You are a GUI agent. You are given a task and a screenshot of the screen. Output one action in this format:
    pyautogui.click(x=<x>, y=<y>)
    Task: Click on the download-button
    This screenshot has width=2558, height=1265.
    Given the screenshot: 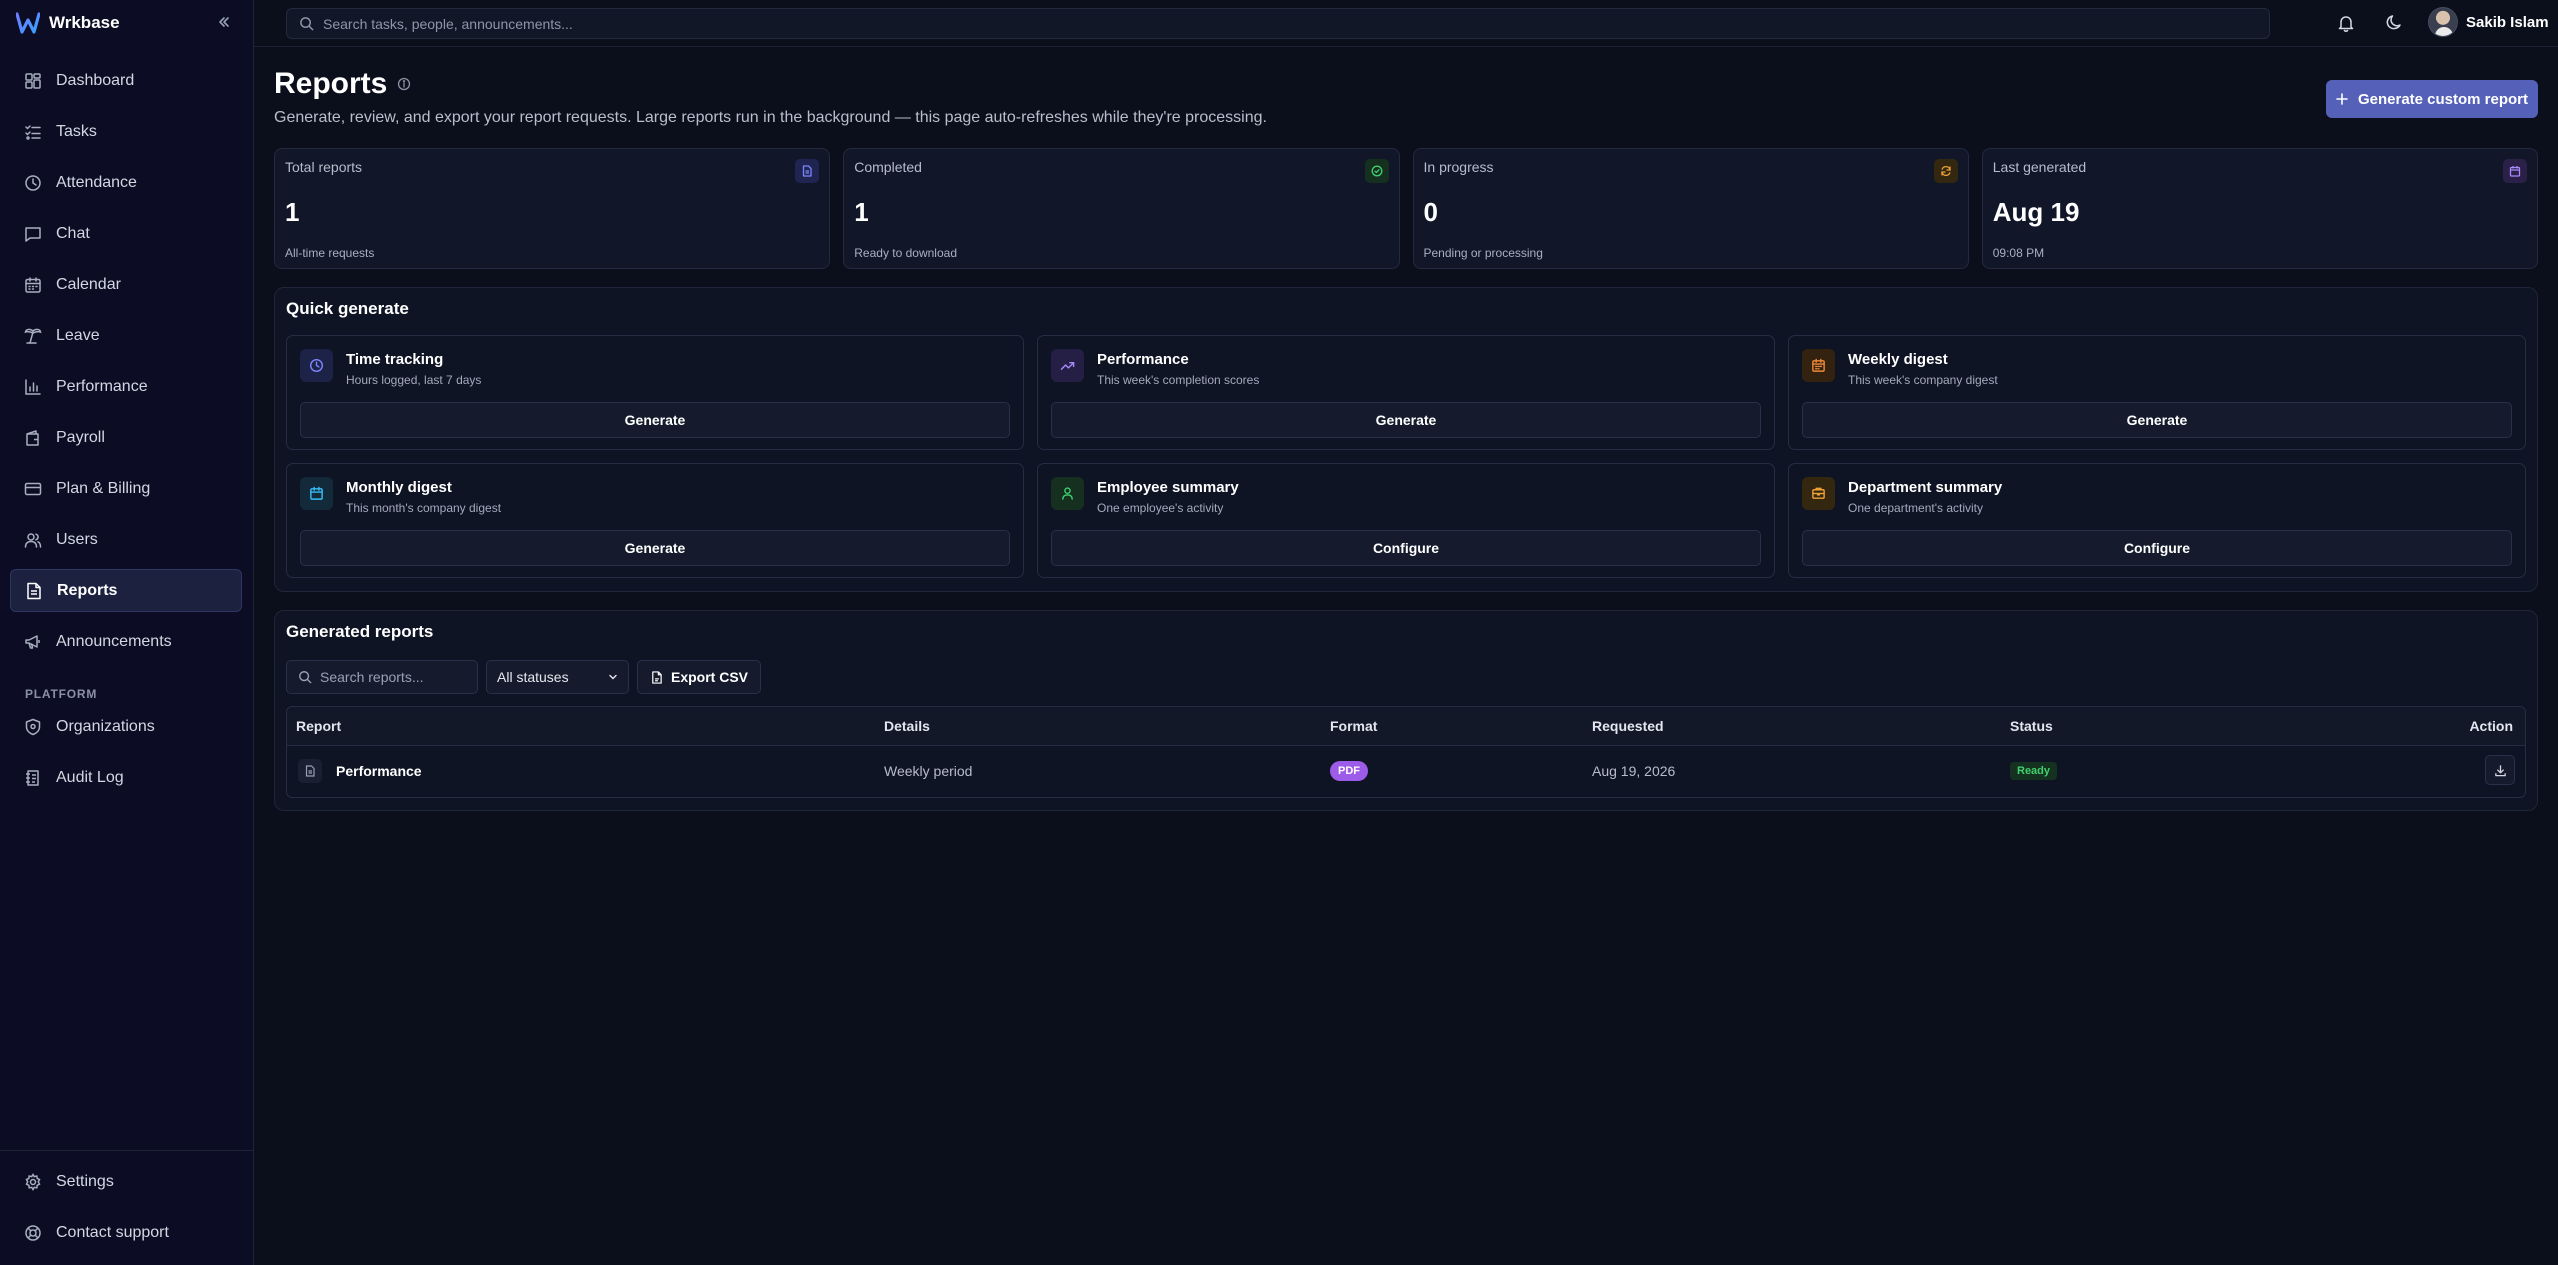 What is the action you would take?
    pyautogui.click(x=2500, y=770)
    